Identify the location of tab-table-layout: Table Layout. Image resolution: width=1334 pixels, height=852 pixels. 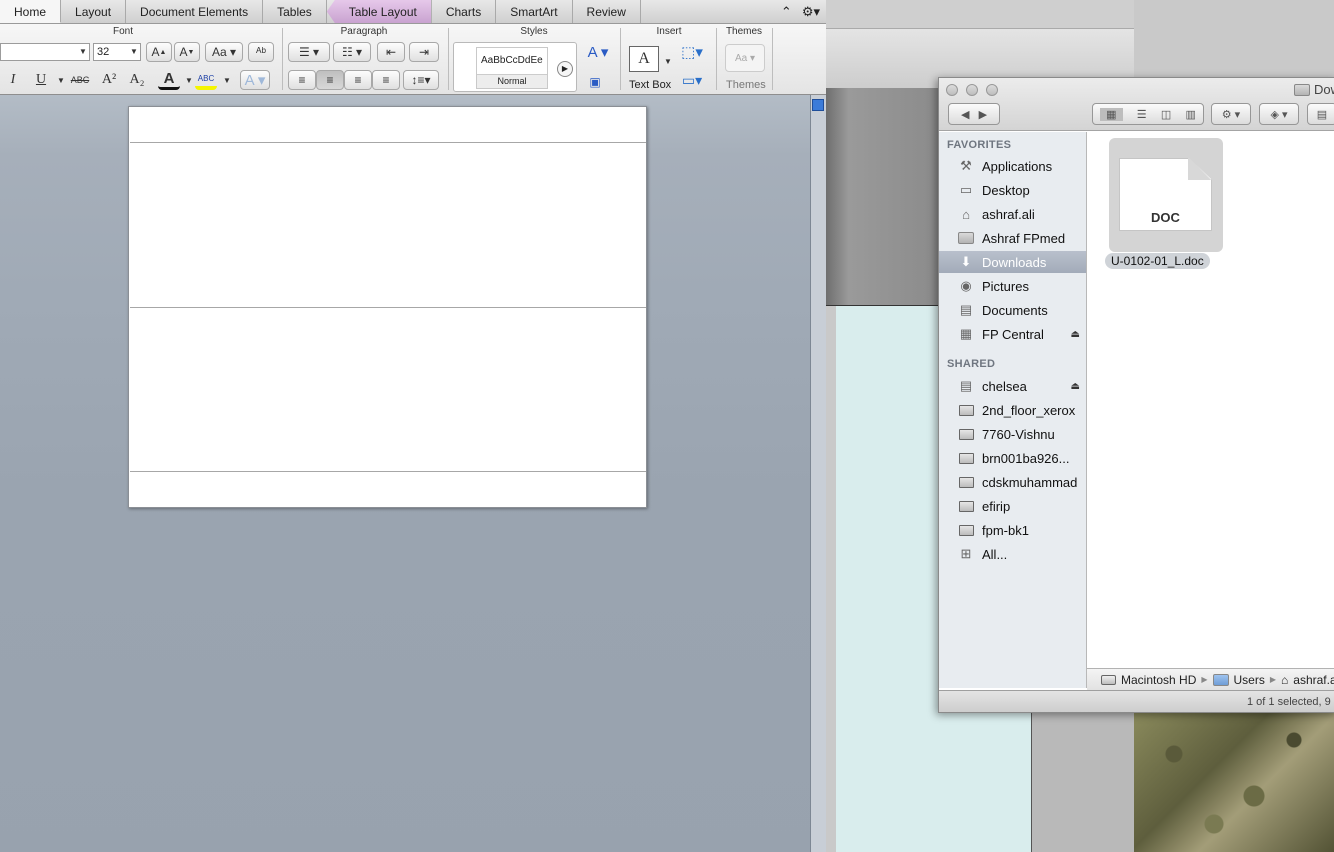
(379, 11).